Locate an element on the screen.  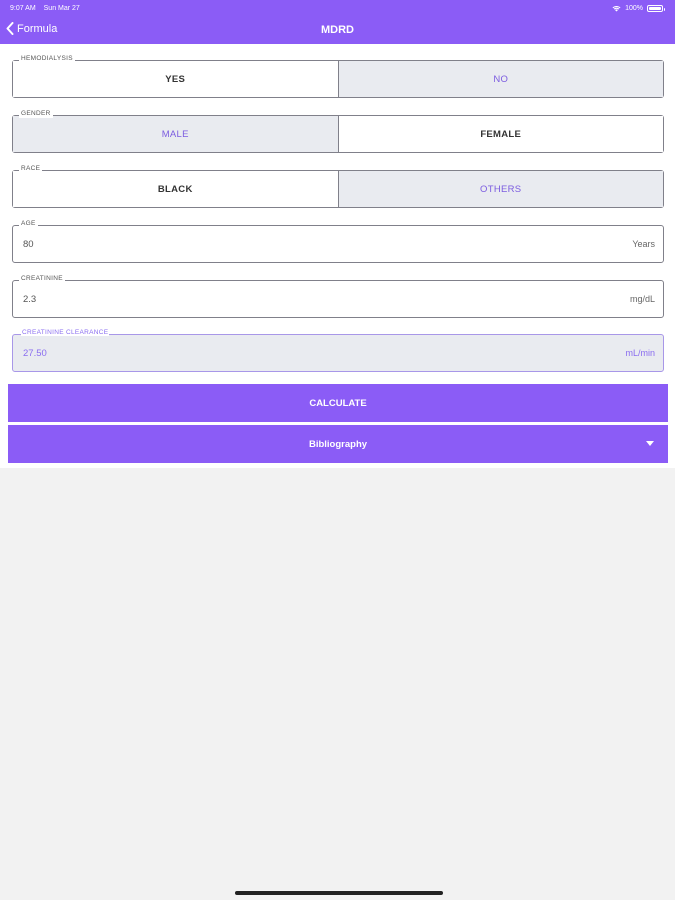
calculate-label: CALCULATE is located at coordinates (338, 403).